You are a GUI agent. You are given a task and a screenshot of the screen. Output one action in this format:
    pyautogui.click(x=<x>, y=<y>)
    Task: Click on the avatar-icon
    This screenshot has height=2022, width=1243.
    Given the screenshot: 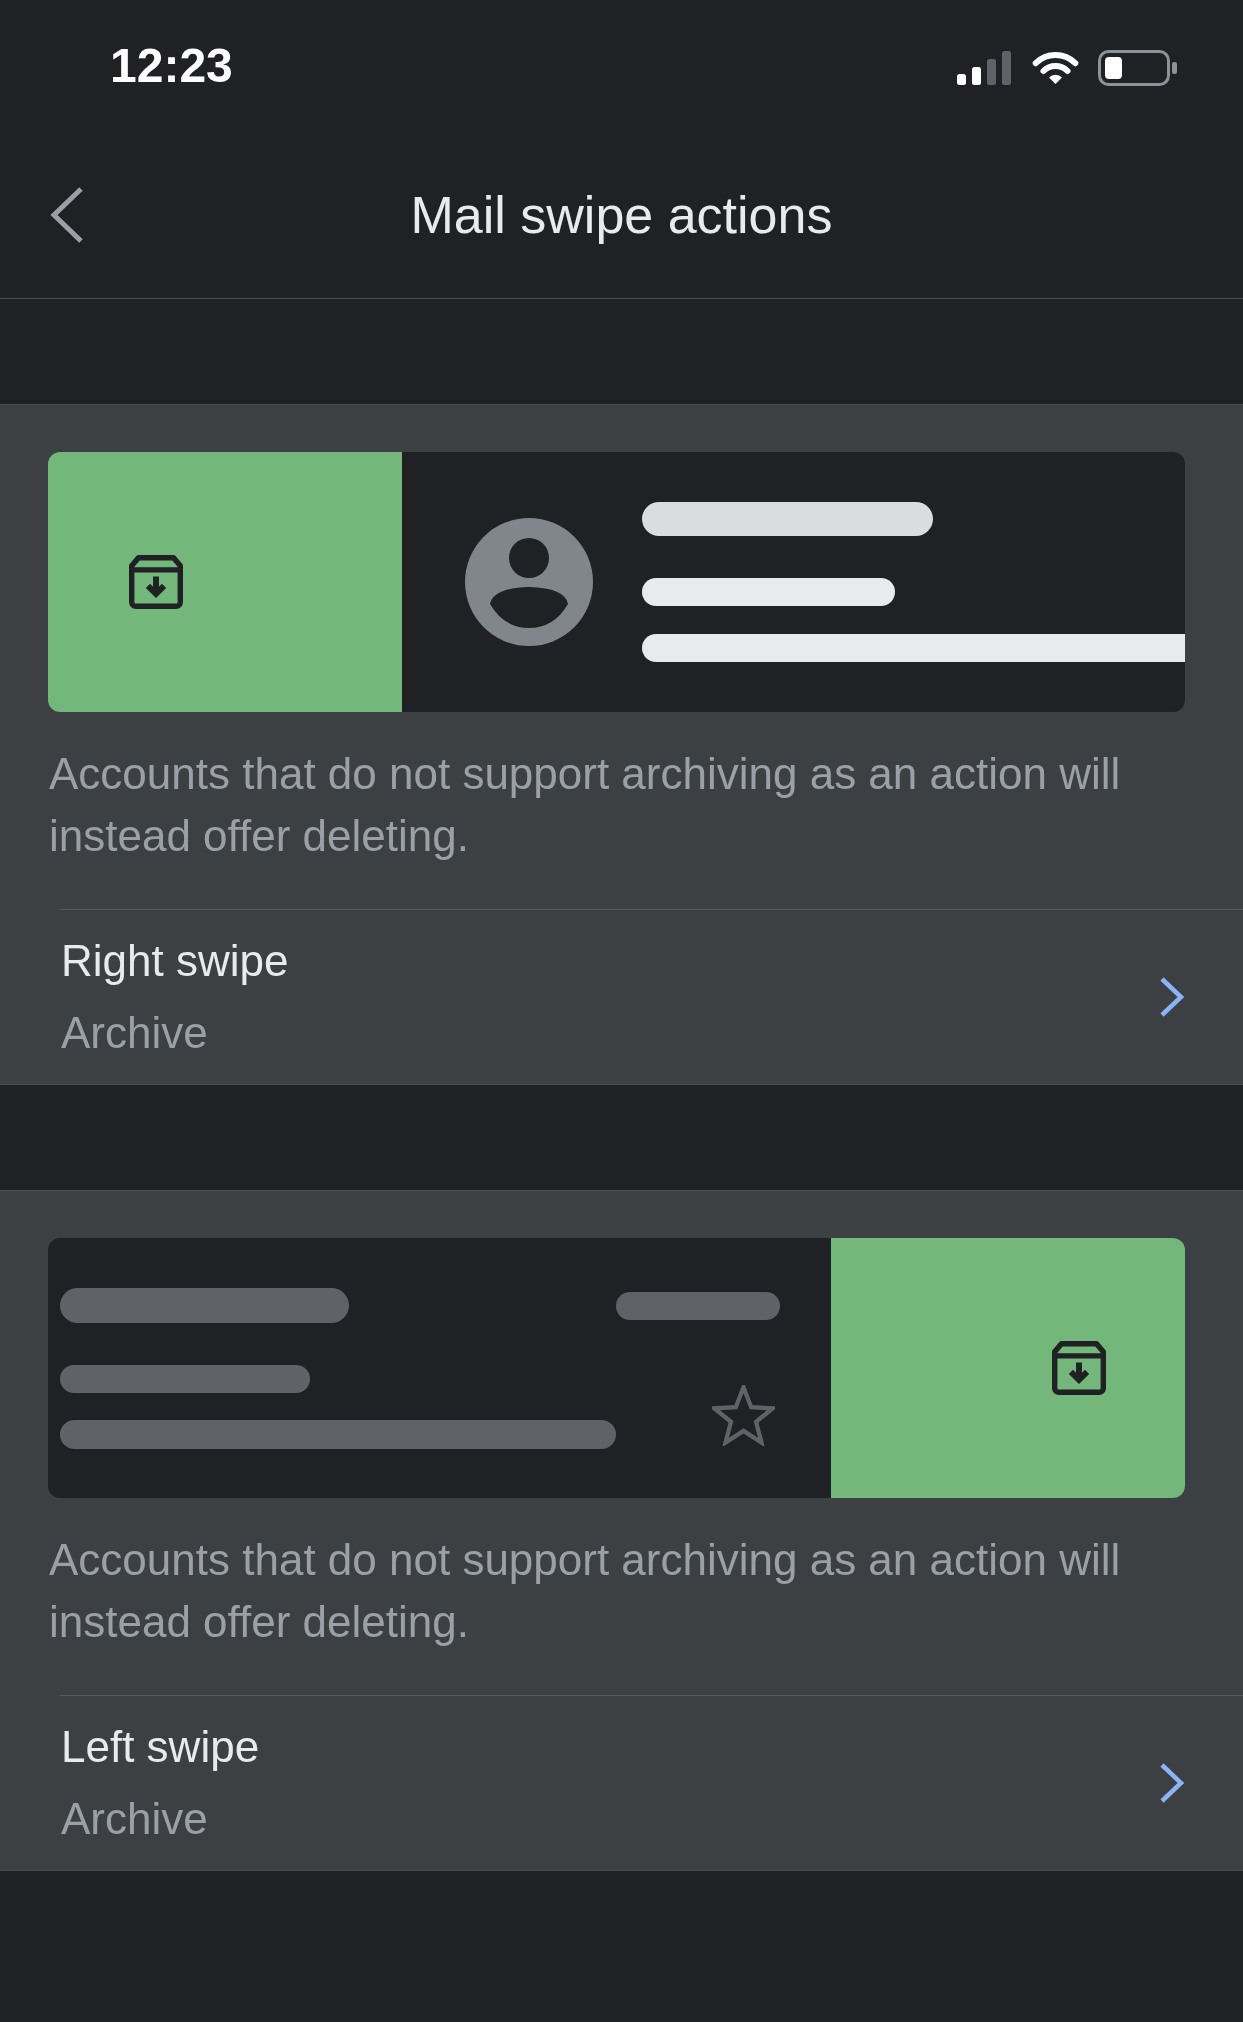 What is the action you would take?
    pyautogui.click(x=529, y=582)
    